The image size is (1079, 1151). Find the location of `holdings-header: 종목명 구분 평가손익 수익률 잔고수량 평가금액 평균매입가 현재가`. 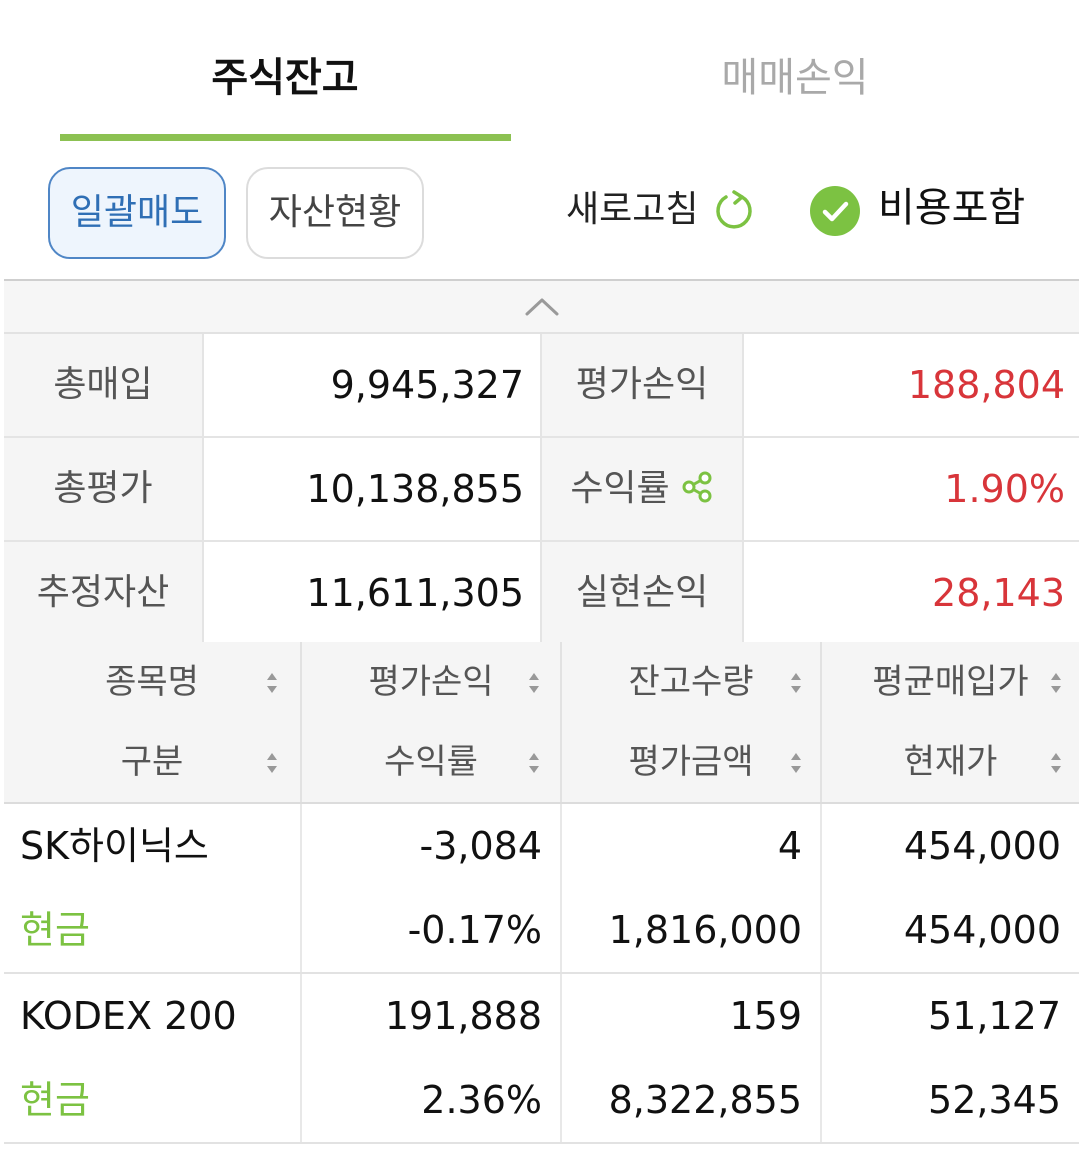

holdings-header: 종목명 구분 평가손익 수익률 잔고수량 평가금액 평균매입가 현재가 is located at coordinates (541, 723).